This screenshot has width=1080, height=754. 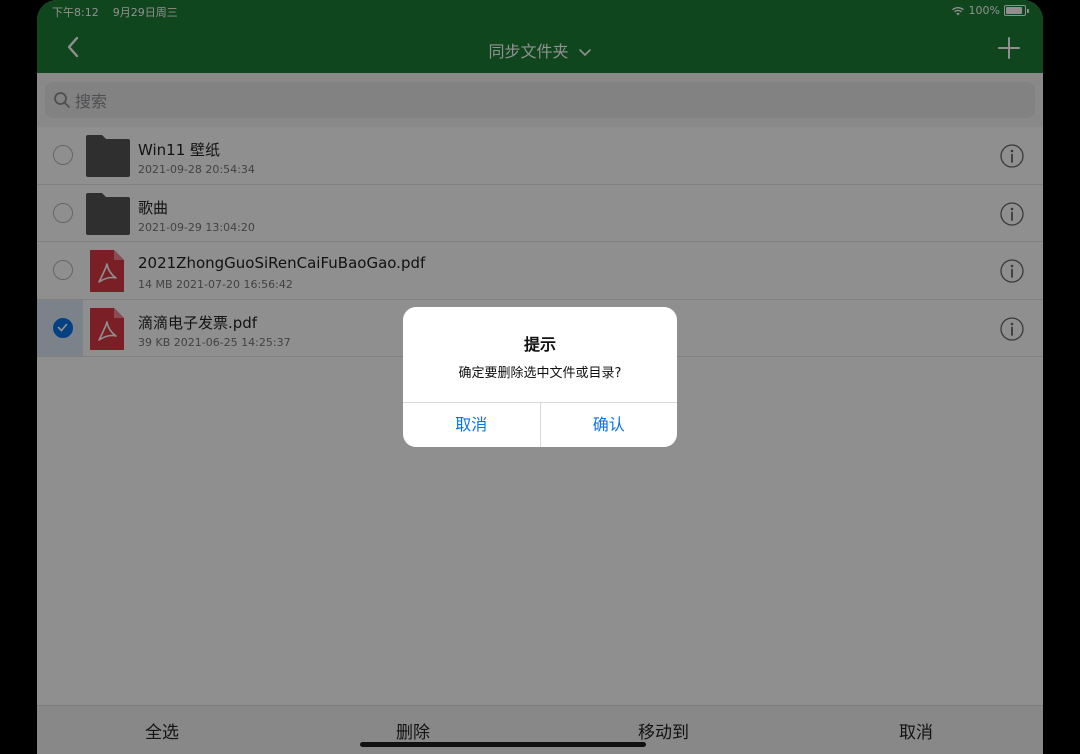 What do you see at coordinates (471, 425) in the screenshot?
I see `dialog-cancel-button: 取消` at bounding box center [471, 425].